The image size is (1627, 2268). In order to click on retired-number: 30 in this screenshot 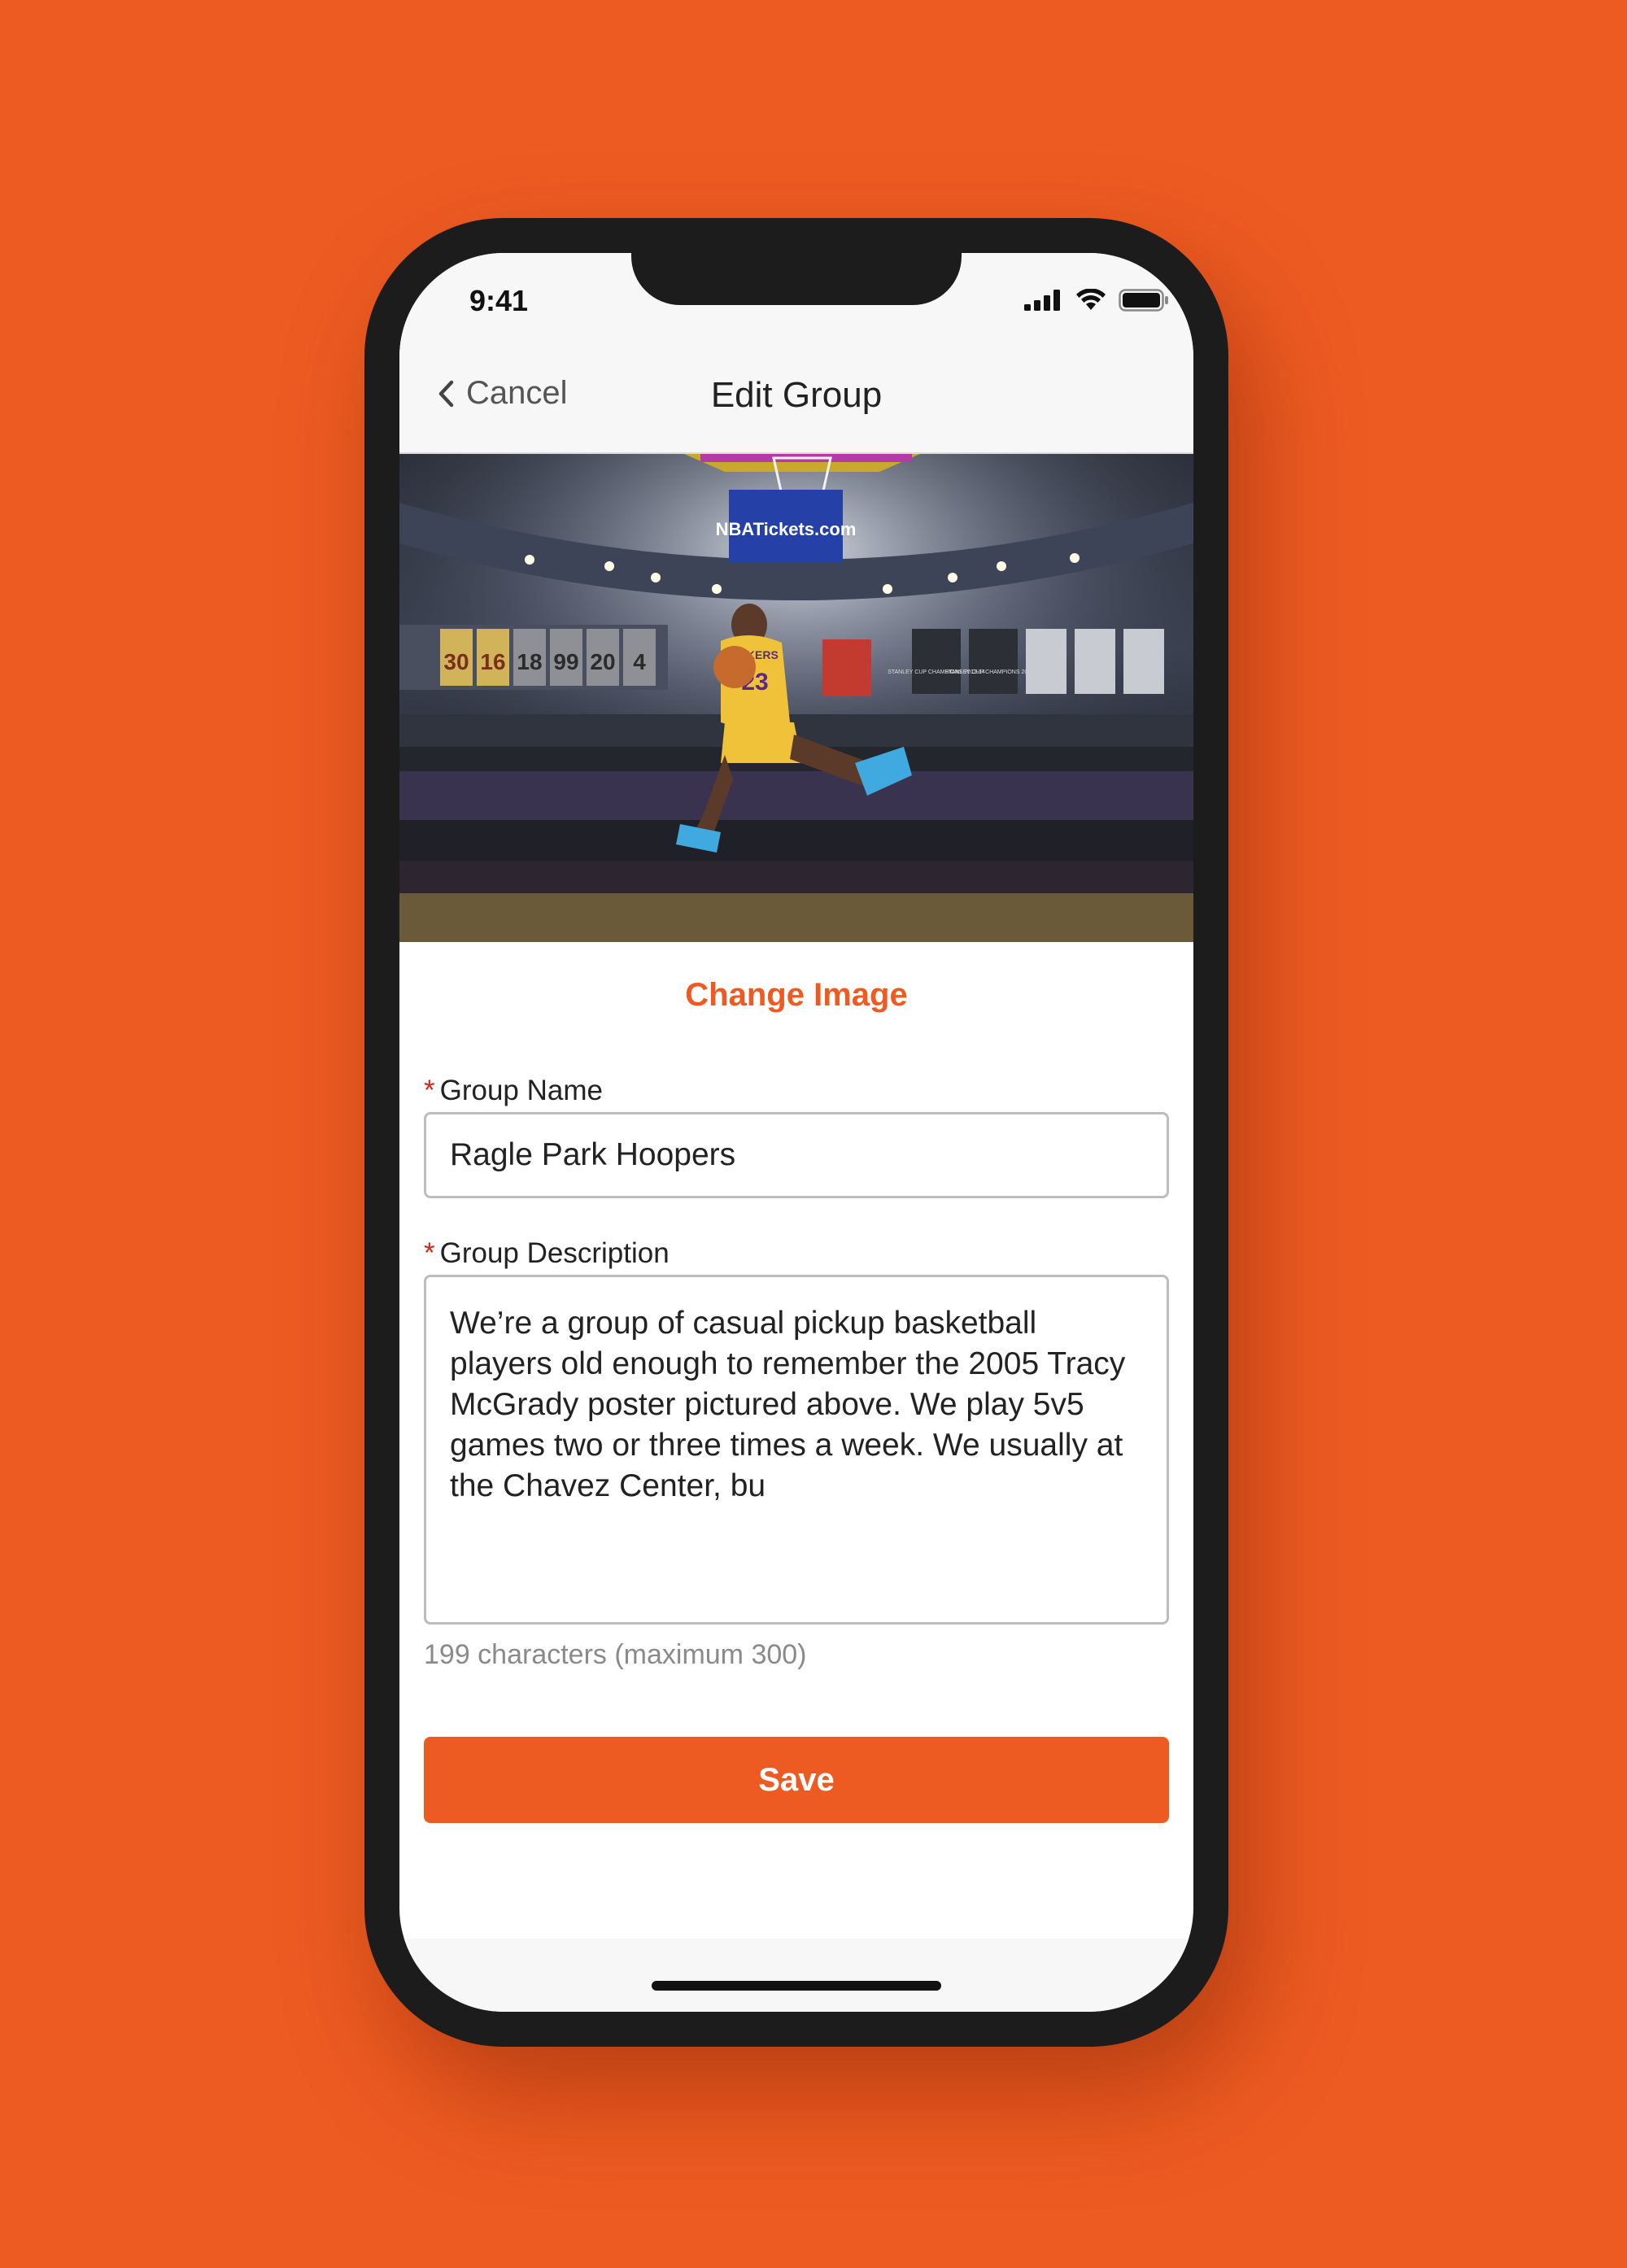, I will do `click(456, 661)`.